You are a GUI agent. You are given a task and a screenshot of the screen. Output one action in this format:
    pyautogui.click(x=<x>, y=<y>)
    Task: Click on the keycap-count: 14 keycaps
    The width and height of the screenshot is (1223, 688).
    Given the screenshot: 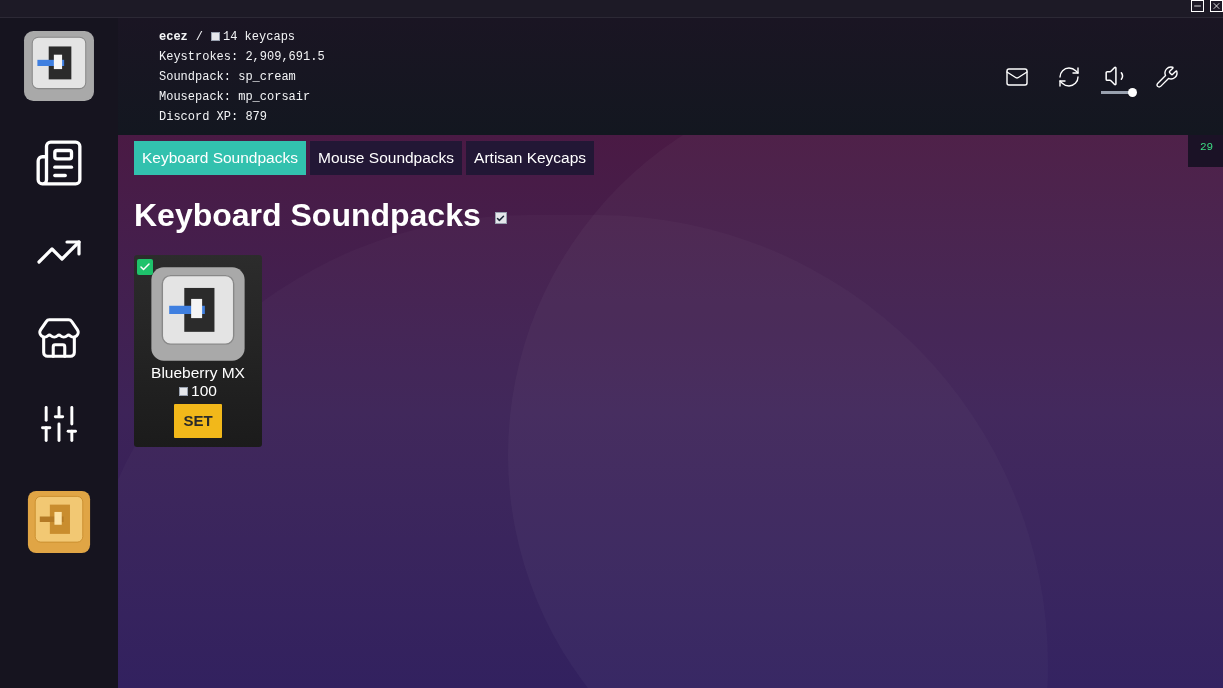 What is the action you would take?
    pyautogui.click(x=259, y=37)
    